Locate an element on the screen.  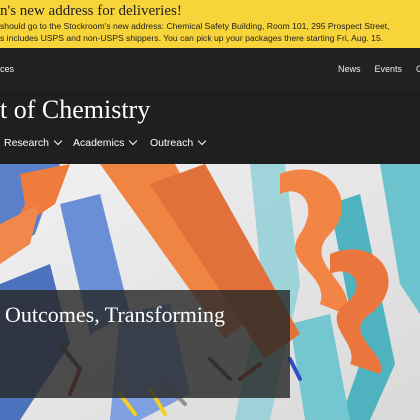
nav-item-label: Outreach is located at coordinates (172, 143).